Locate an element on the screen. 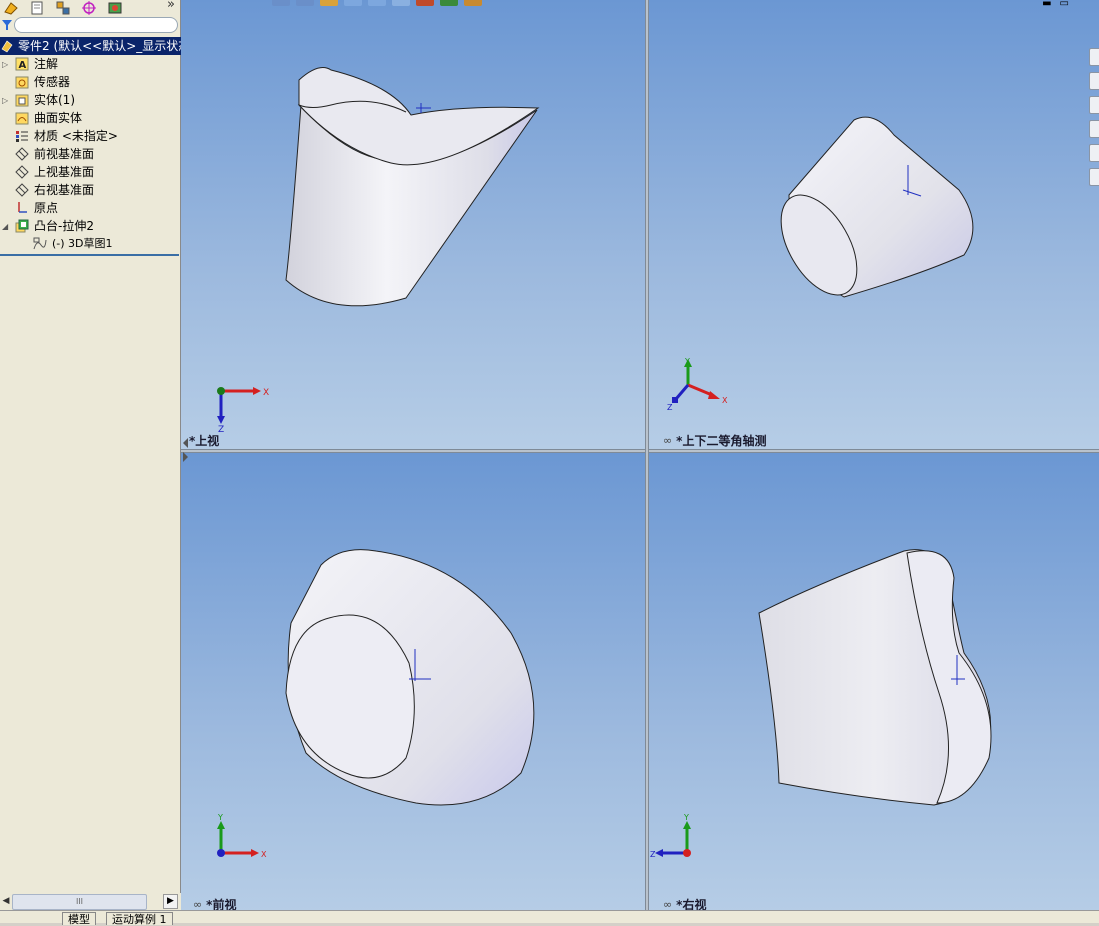 This screenshot has width=1099, height=926. scene-icon is located at coordinates (449, 3).